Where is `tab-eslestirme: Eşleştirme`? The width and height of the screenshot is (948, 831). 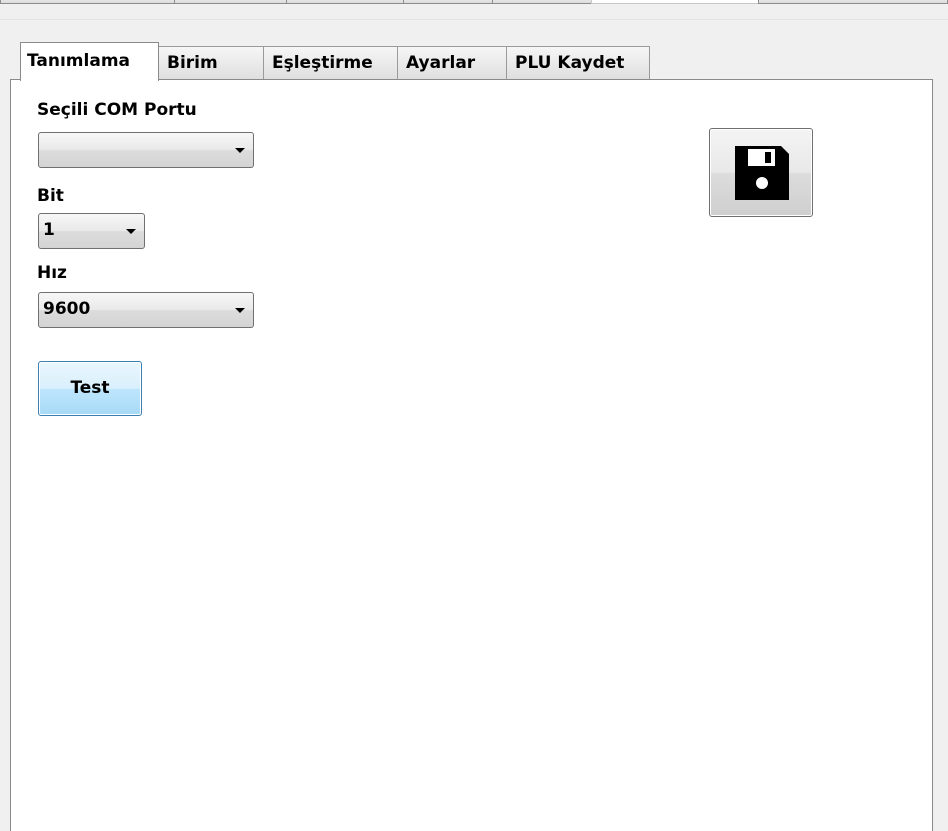 tab-eslestirme: Eşleştirme is located at coordinates (330, 63).